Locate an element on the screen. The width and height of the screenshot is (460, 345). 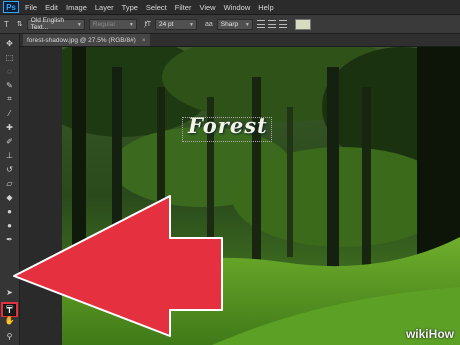
hand-tool-icon: ✋ is located at coordinates (9, 320).